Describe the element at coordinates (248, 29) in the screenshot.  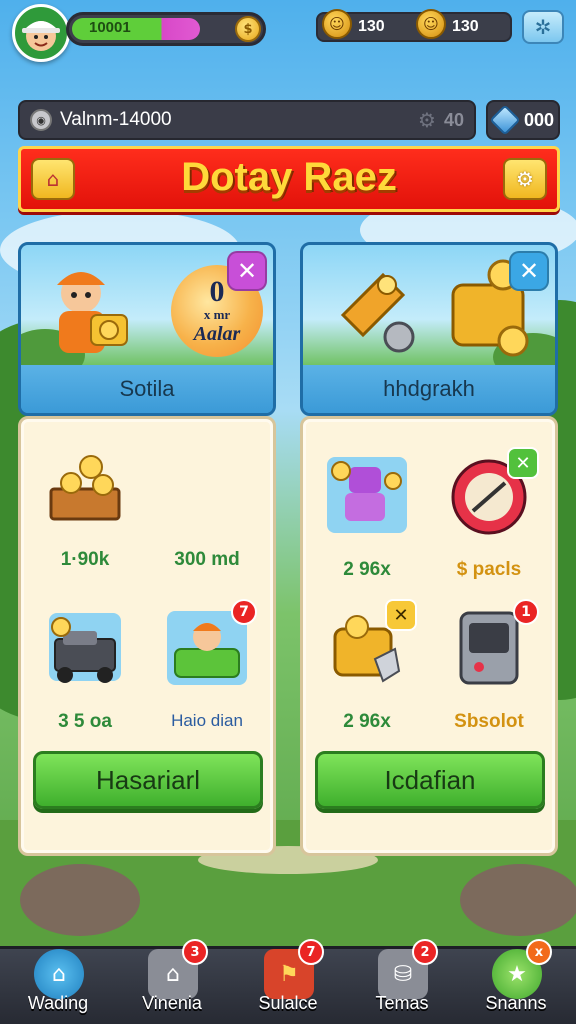
I see `coin-icon: $` at that location.